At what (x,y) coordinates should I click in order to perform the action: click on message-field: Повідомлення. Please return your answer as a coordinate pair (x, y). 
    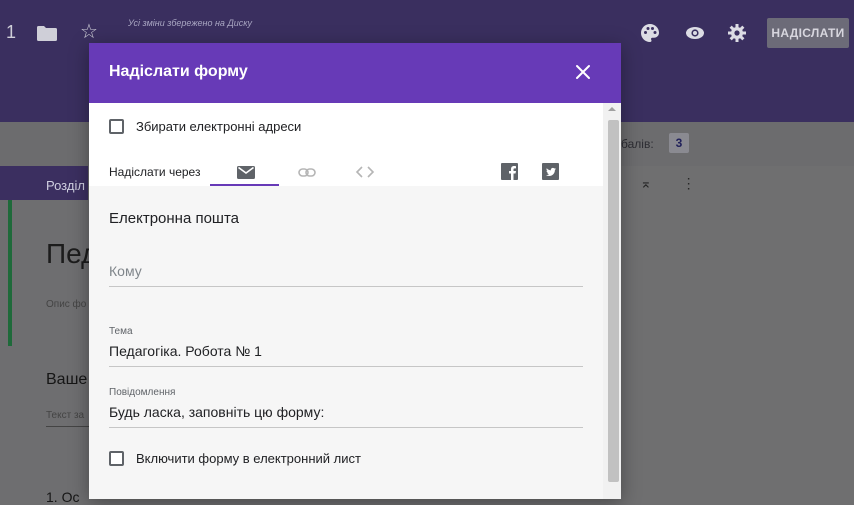
    Looking at the image, I should click on (346, 407).